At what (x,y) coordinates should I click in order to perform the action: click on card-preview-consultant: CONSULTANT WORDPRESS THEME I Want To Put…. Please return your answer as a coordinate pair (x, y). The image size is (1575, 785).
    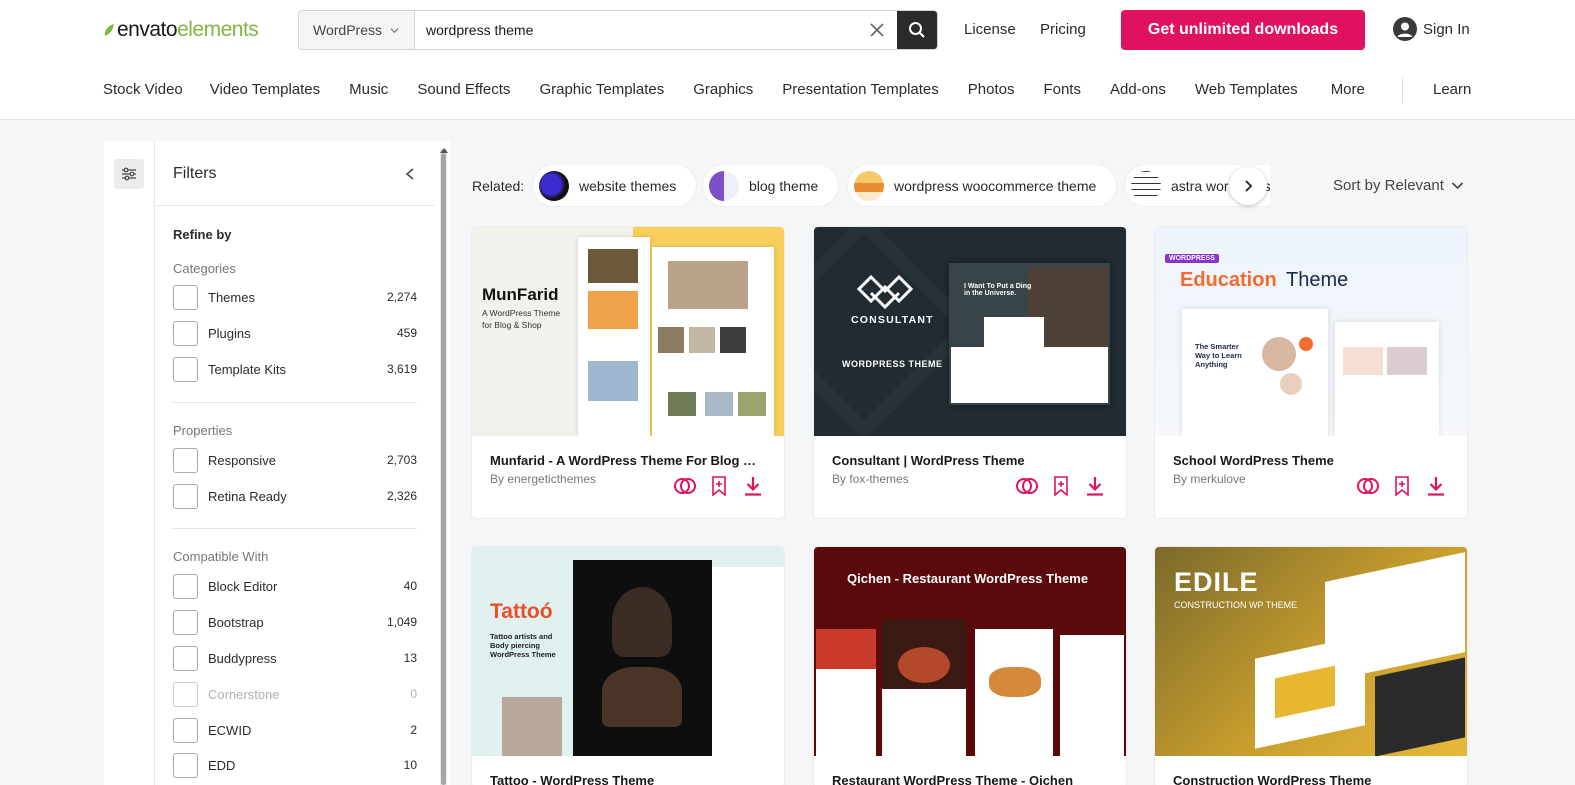
    Looking at the image, I should click on (970, 331).